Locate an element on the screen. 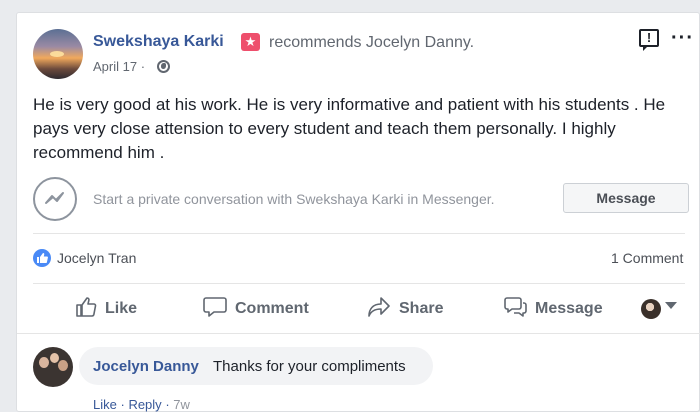  comment-button: Comment is located at coordinates (256, 308).